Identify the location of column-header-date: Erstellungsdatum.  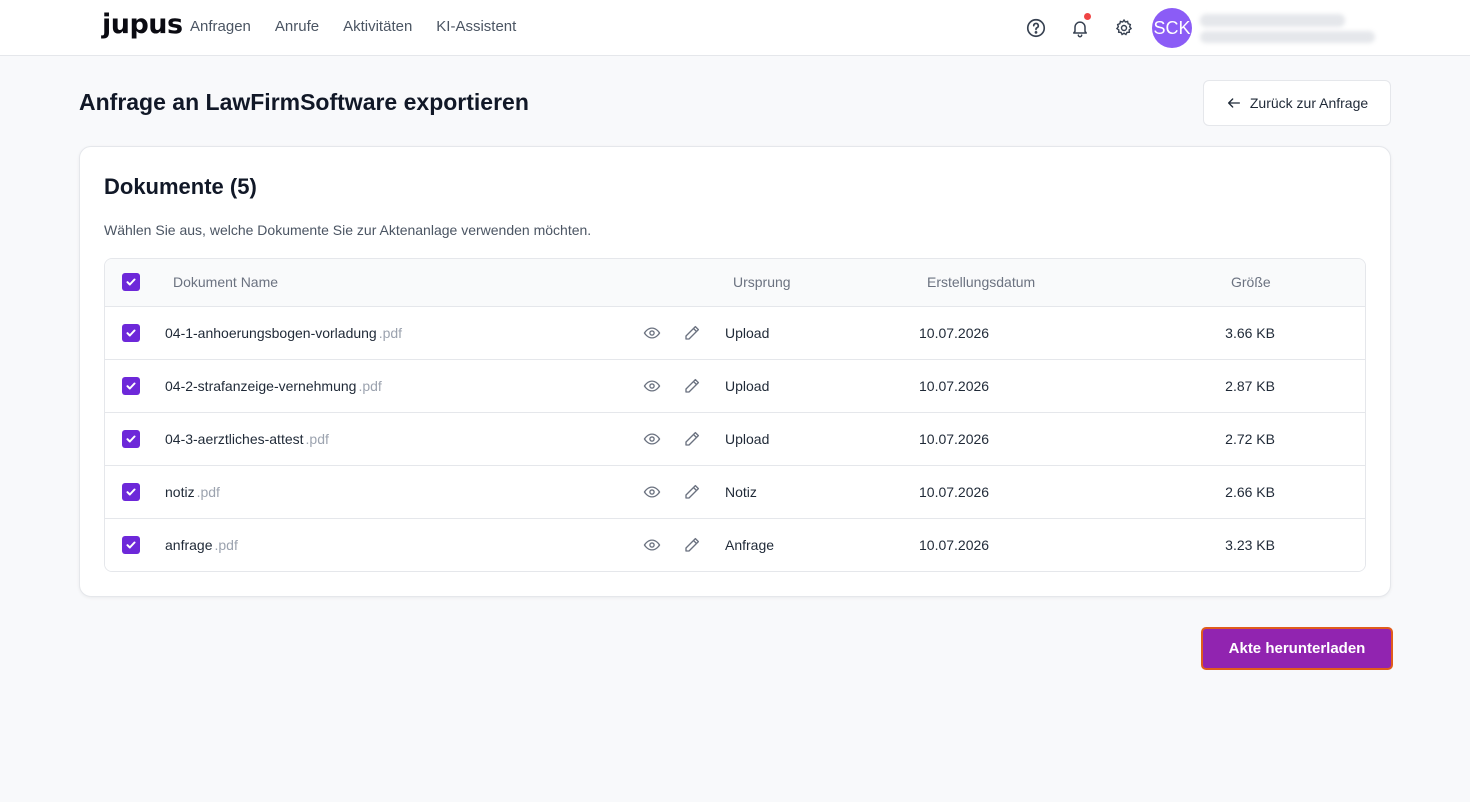
(981, 282).